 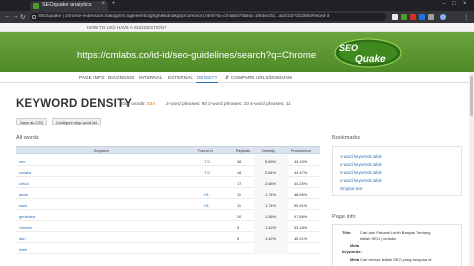 What do you see at coordinates (413, 17) in the screenshot?
I see `extension-icon-red` at bounding box center [413, 17].